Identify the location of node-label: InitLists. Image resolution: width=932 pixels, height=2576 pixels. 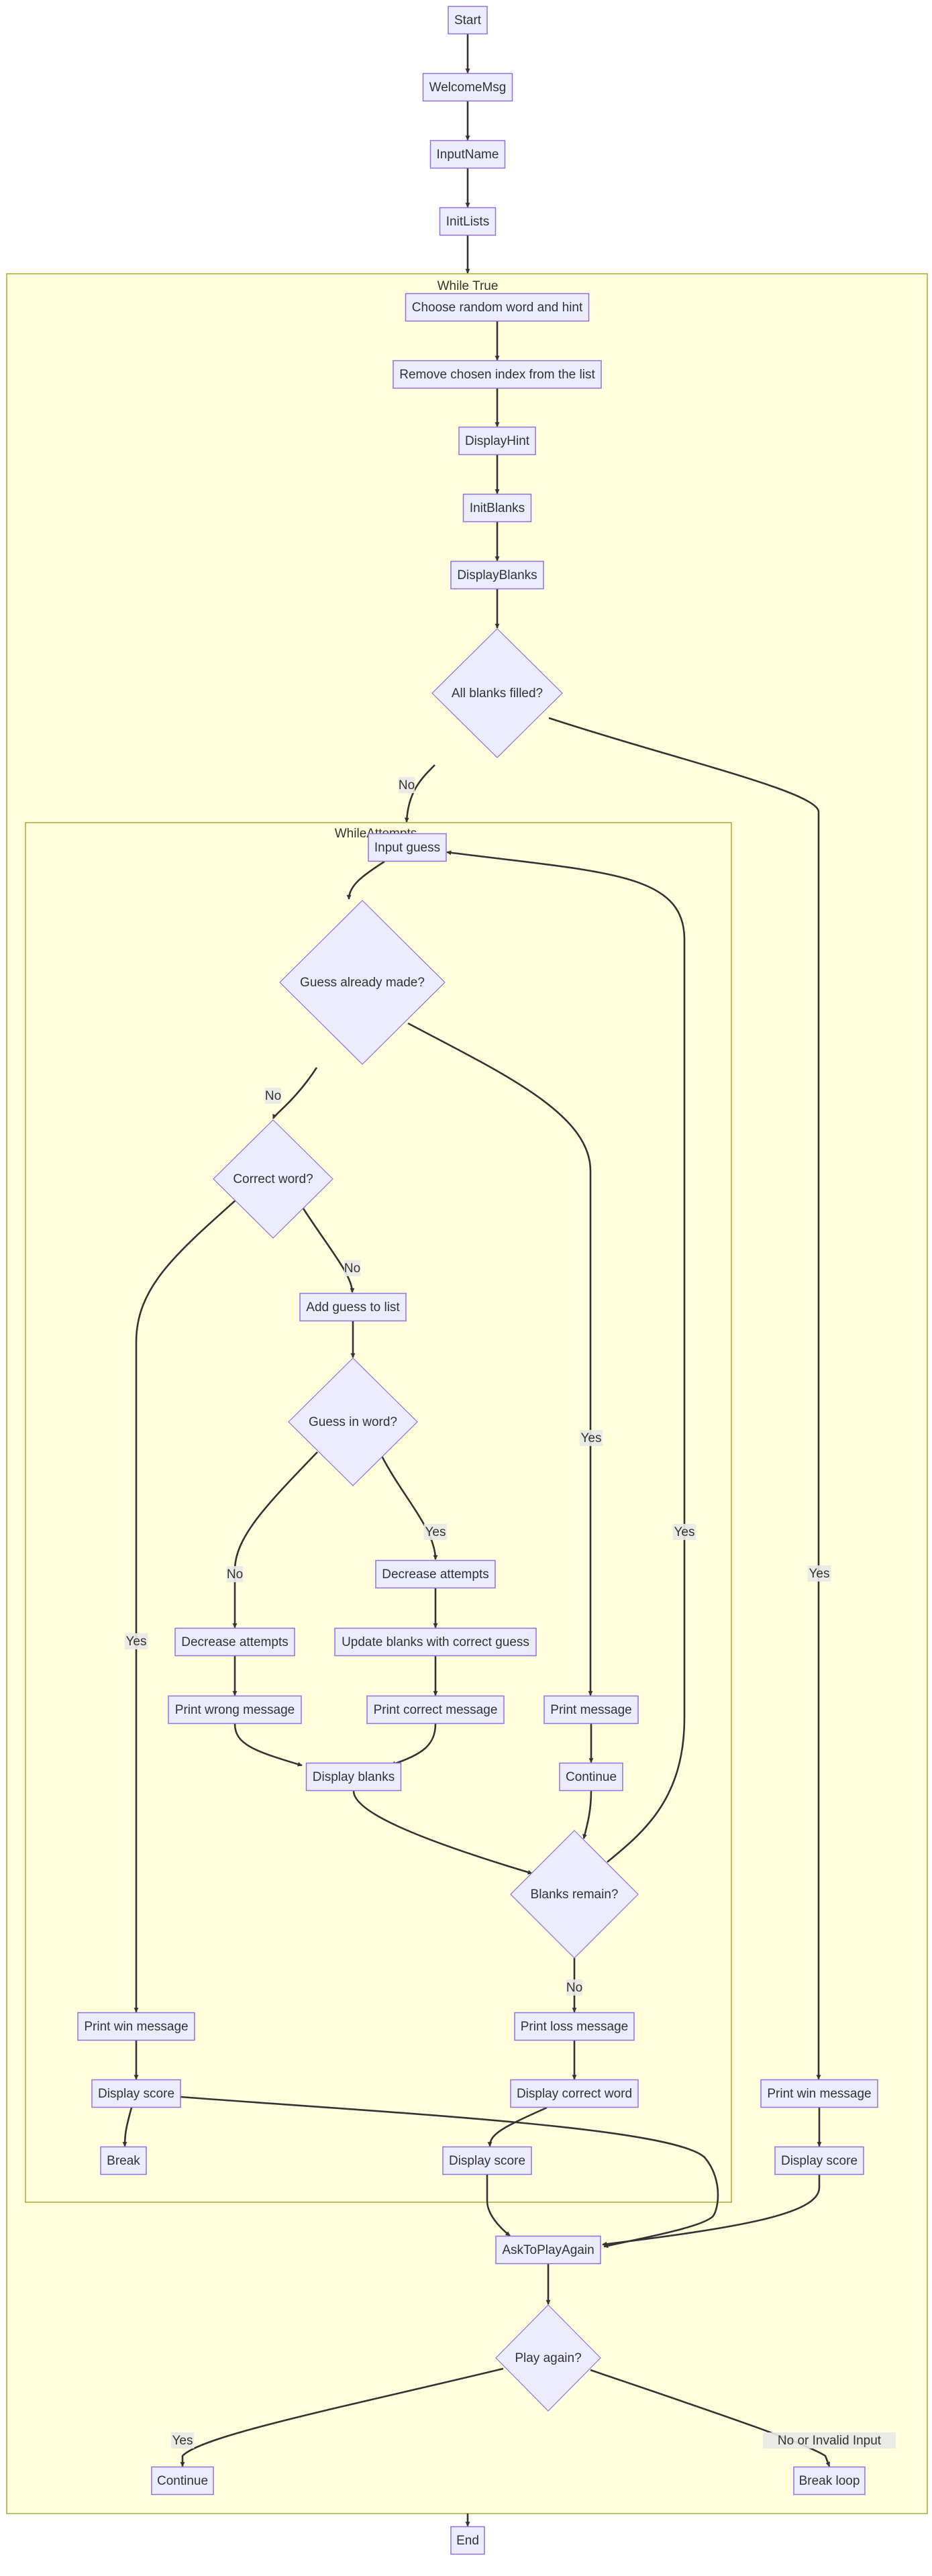
(467, 222).